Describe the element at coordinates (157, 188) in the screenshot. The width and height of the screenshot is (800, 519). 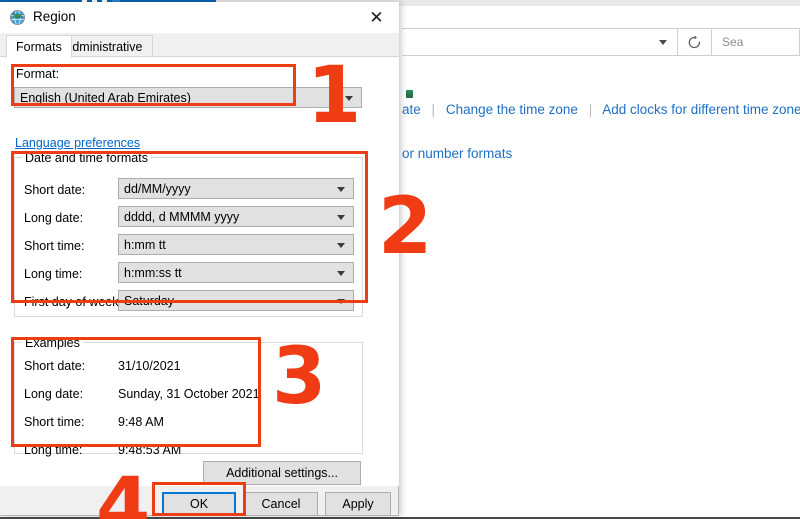
I see `short-date-value: dd/MM/yyyy` at that location.